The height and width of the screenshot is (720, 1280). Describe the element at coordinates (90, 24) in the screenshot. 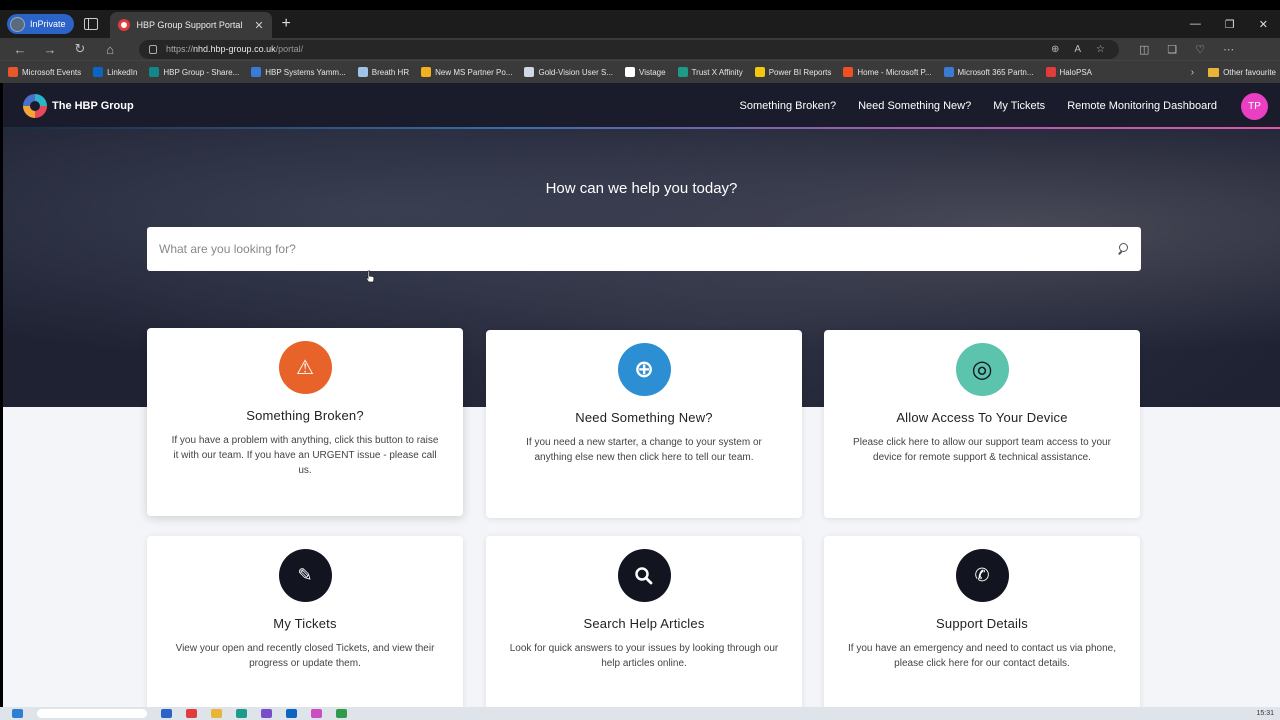

I see `tab-actions-icon` at that location.